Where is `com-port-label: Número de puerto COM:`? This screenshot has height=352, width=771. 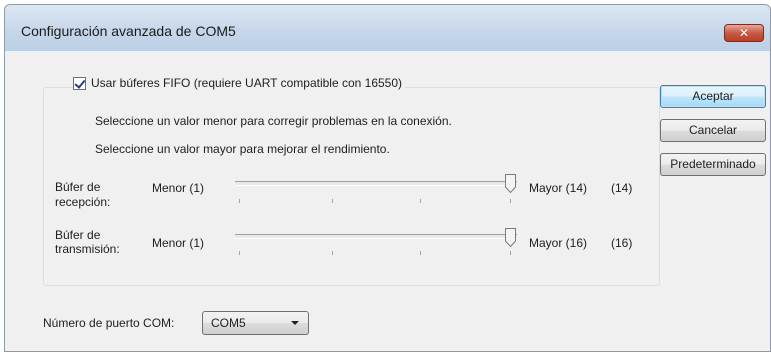
com-port-label: Número de puerto COM: is located at coordinates (109, 323).